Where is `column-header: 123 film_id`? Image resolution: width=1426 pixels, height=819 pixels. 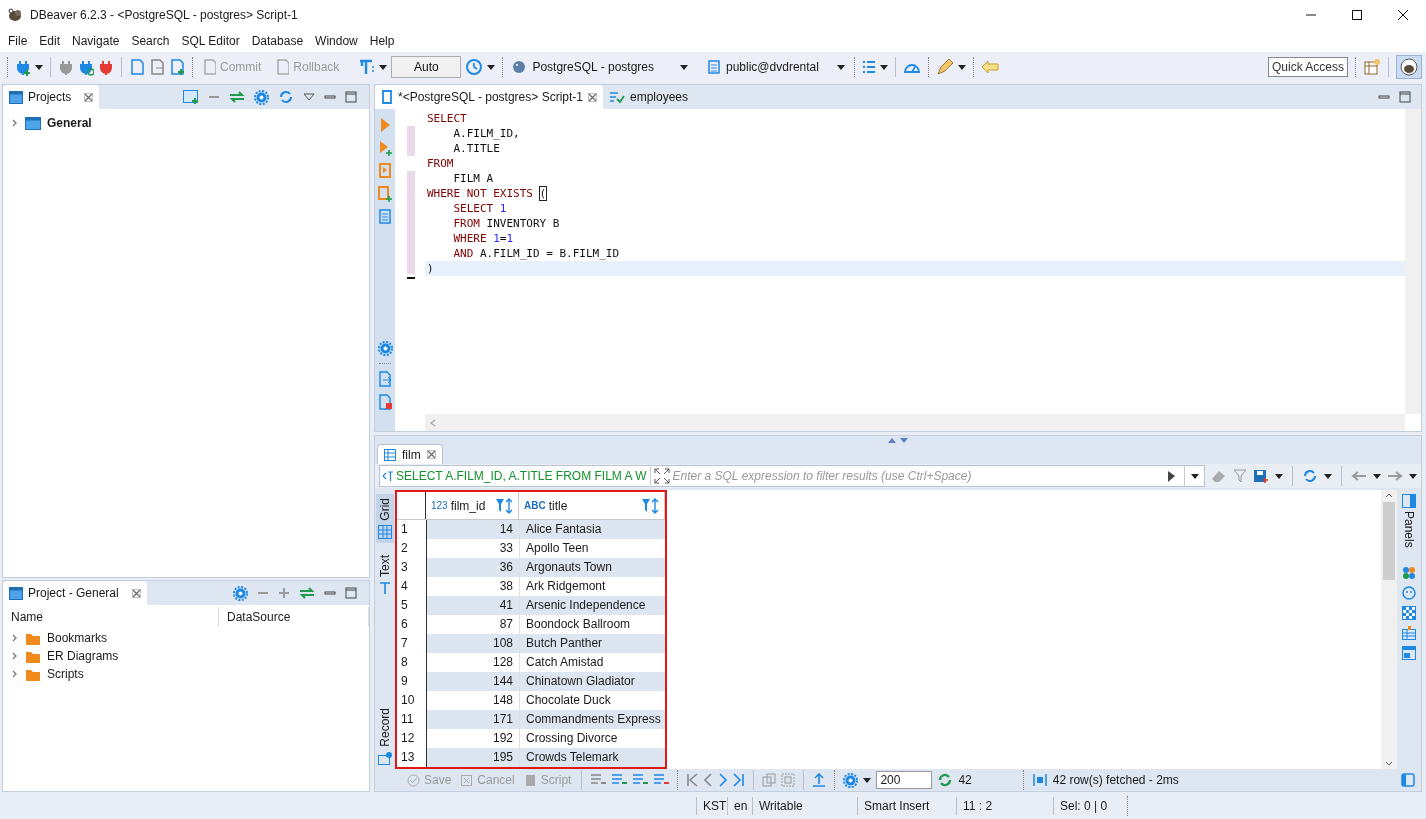
column-header: 123 film_id is located at coordinates (461, 505).